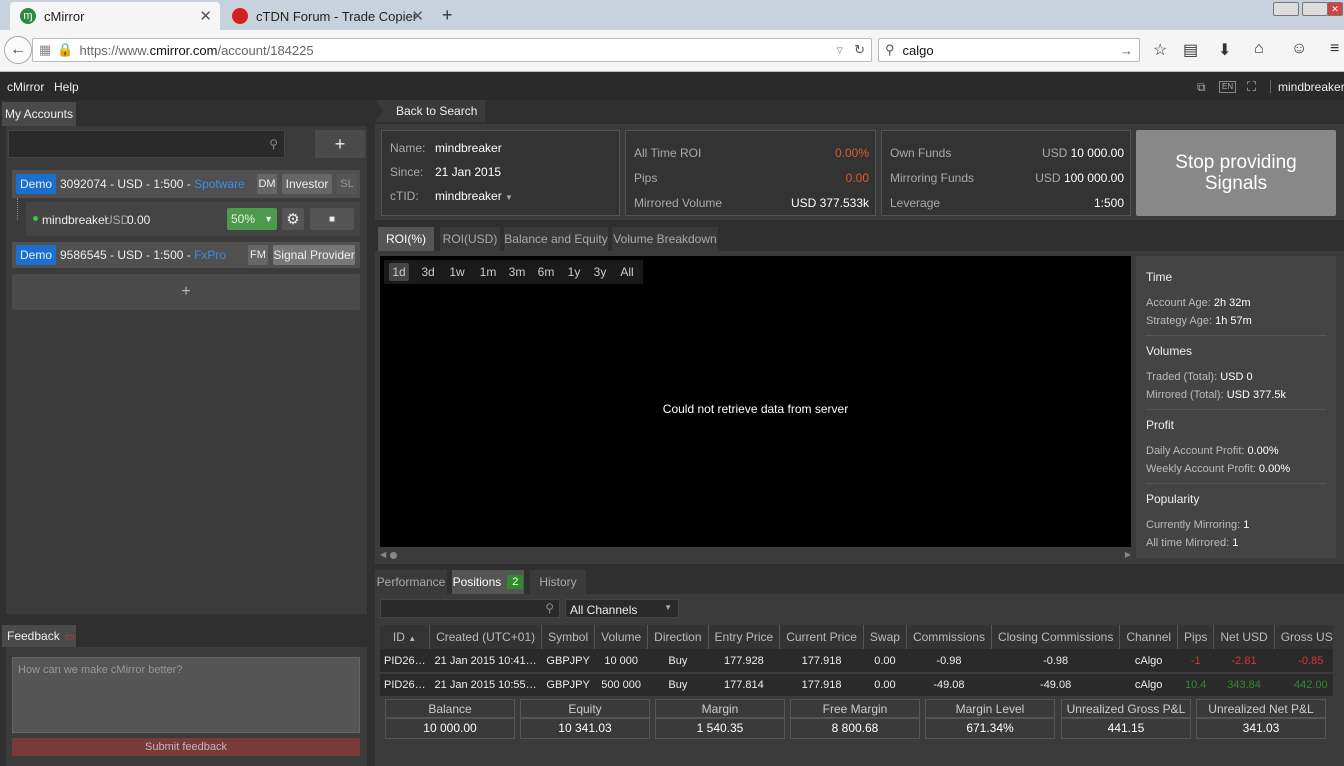 This screenshot has width=1344, height=766. Describe the element at coordinates (18, 50) in the screenshot. I see `back-arrow-icon: ←` at that location.